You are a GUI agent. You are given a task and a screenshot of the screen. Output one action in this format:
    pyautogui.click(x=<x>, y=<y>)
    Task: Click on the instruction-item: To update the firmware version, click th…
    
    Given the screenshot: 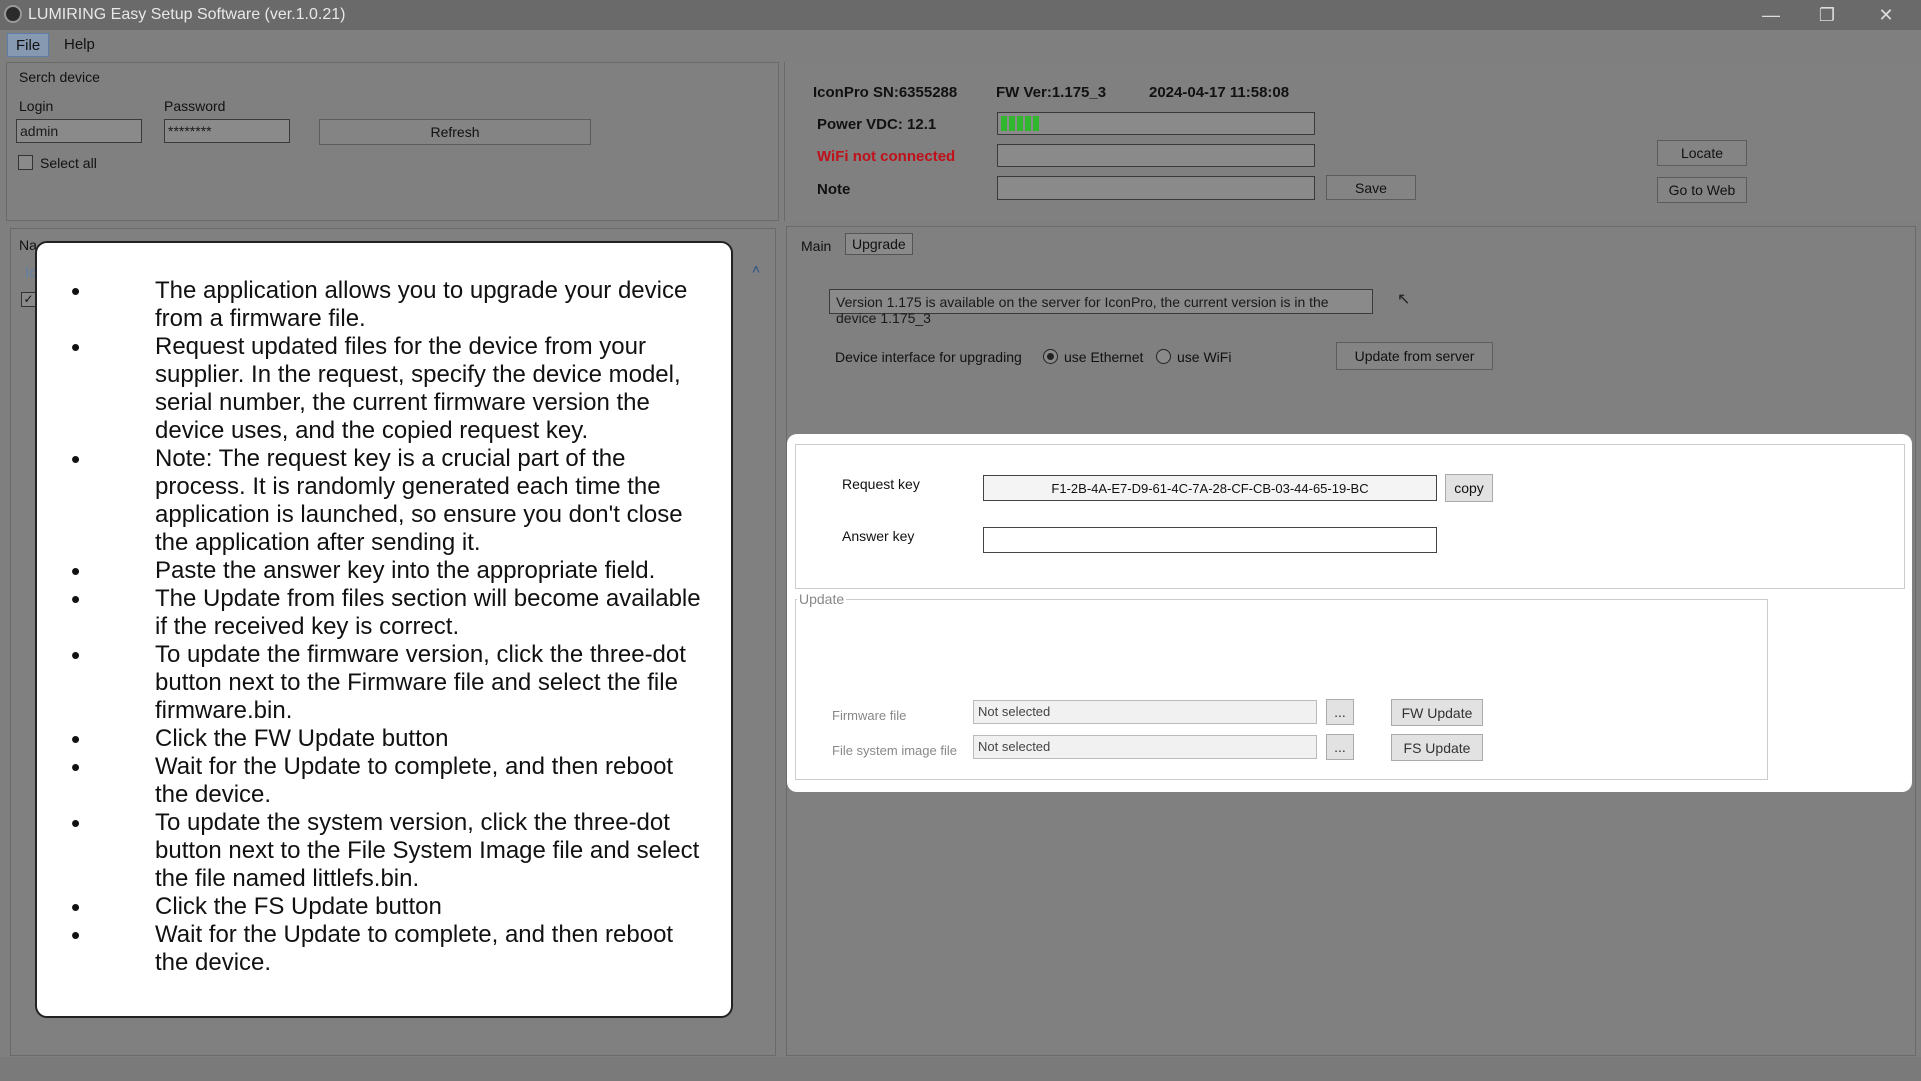 What is the action you would take?
    pyautogui.click(x=369, y=683)
    